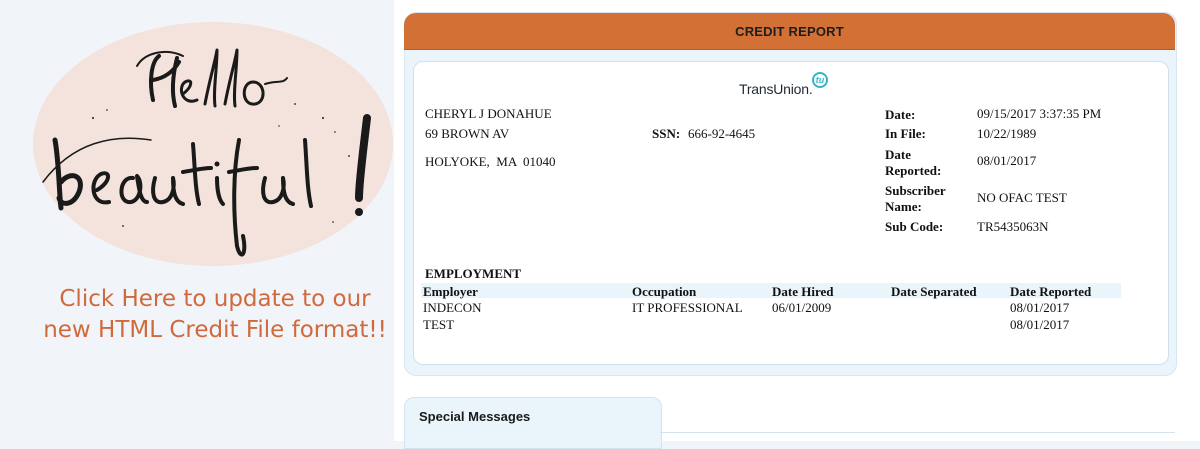 This screenshot has width=1200, height=449. I want to click on consumer-name: CHERYL J DONAHUE, so click(488, 113).